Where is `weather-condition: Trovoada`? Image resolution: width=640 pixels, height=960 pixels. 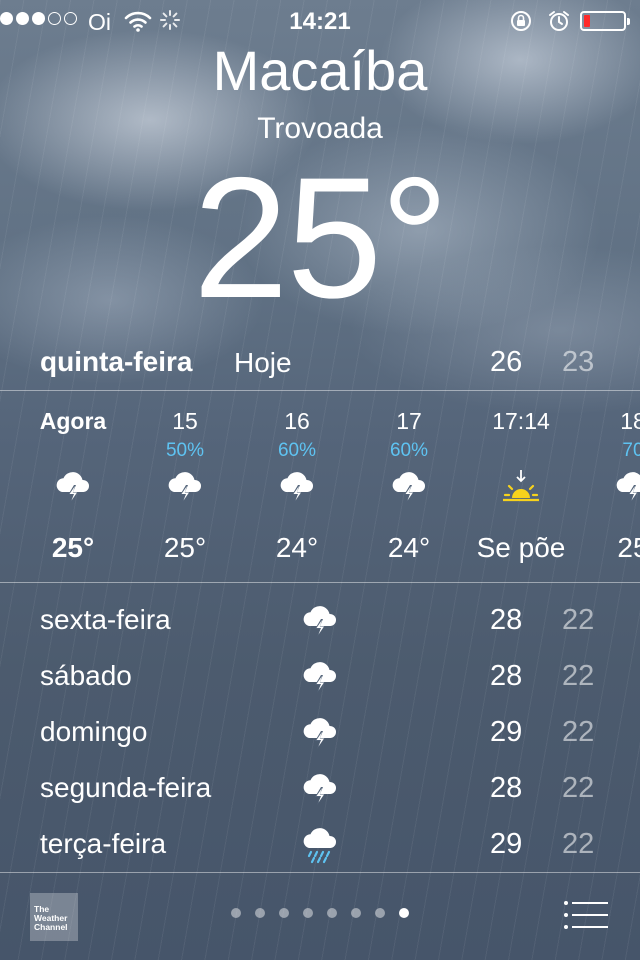 weather-condition: Trovoada is located at coordinates (320, 128).